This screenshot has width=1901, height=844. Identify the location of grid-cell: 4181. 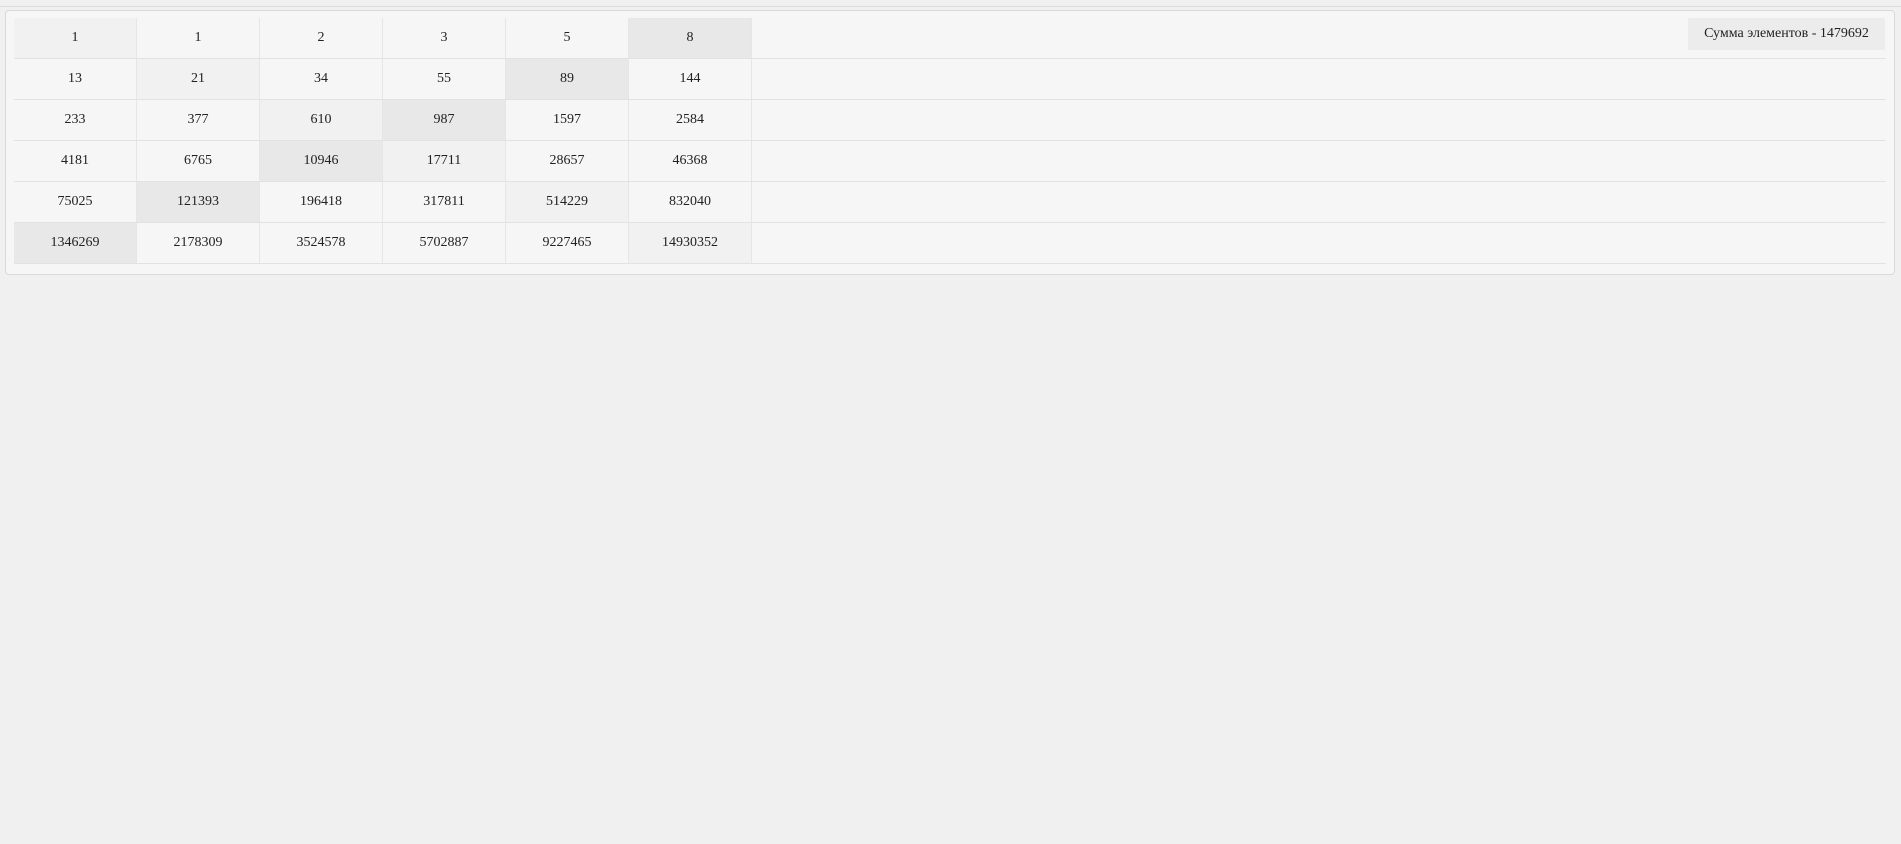
(75, 161).